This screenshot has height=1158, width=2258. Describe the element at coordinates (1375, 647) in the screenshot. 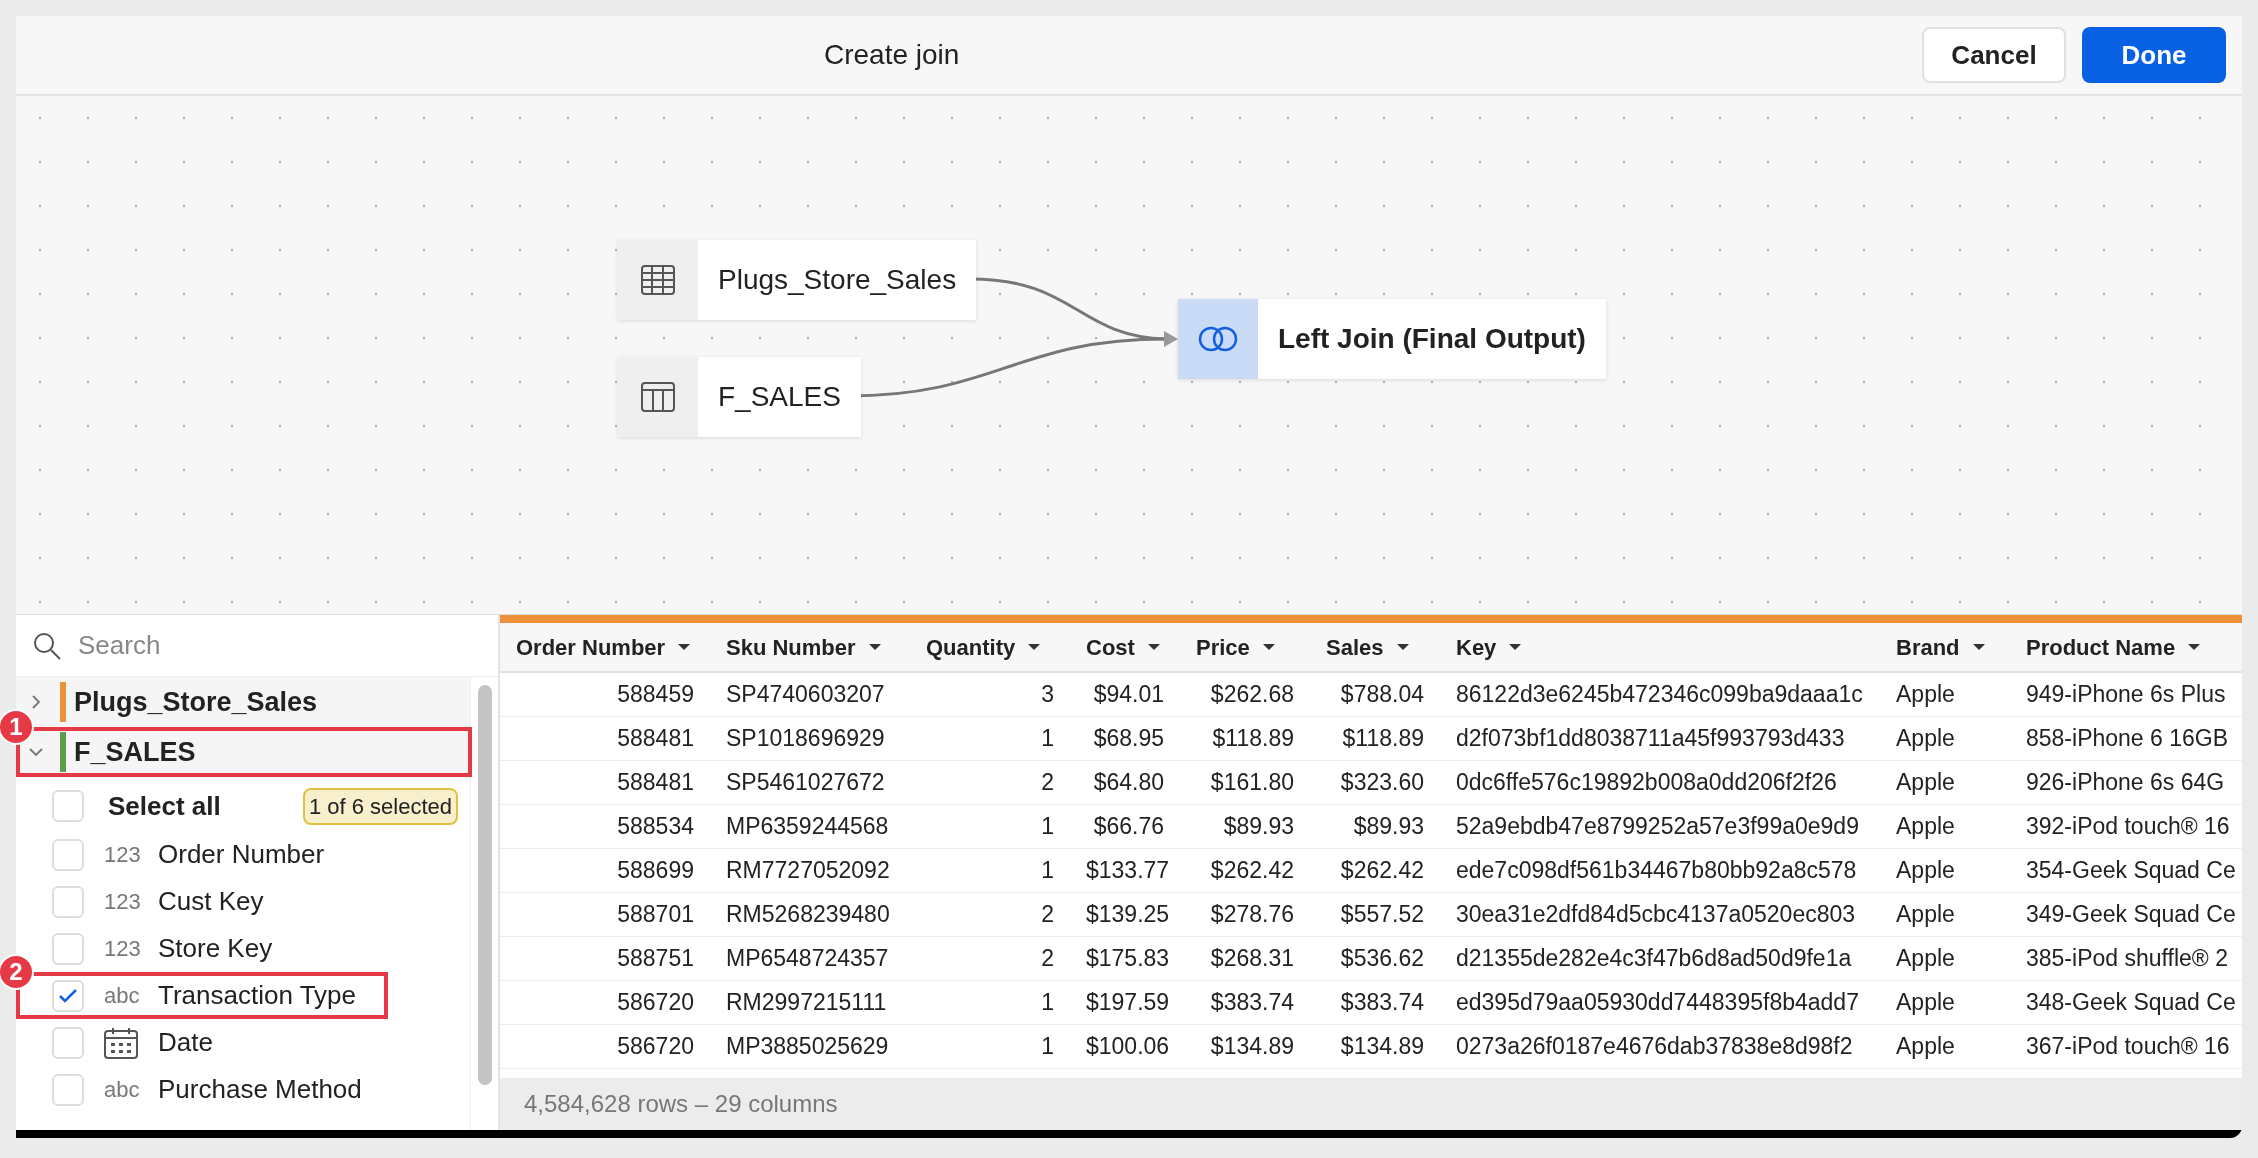

I see `column-header: Sales` at that location.